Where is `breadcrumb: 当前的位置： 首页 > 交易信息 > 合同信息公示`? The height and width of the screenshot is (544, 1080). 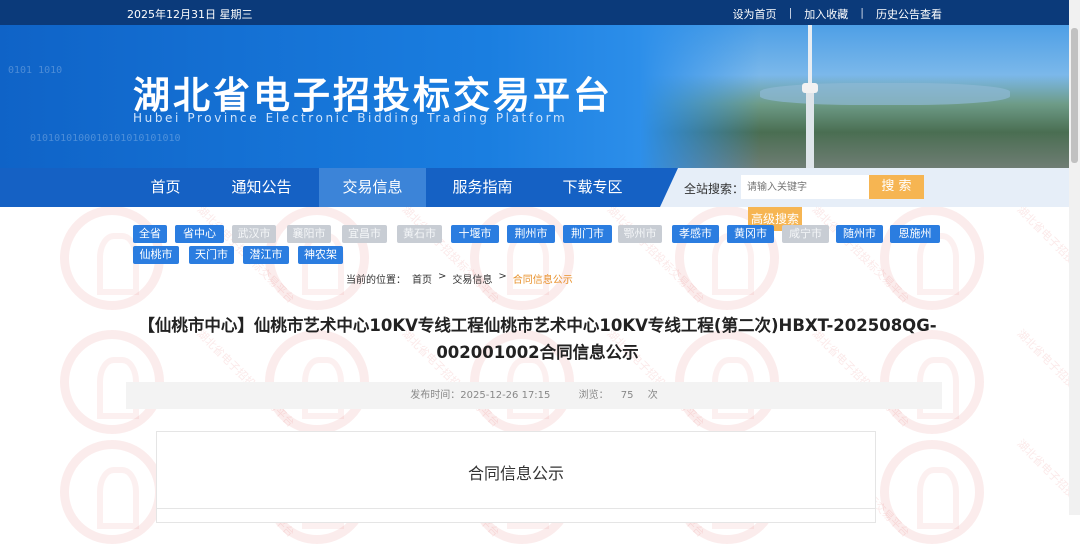 breadcrumb: 当前的位置： 首页 > 交易信息 > 合同信息公示 is located at coordinates (459, 278).